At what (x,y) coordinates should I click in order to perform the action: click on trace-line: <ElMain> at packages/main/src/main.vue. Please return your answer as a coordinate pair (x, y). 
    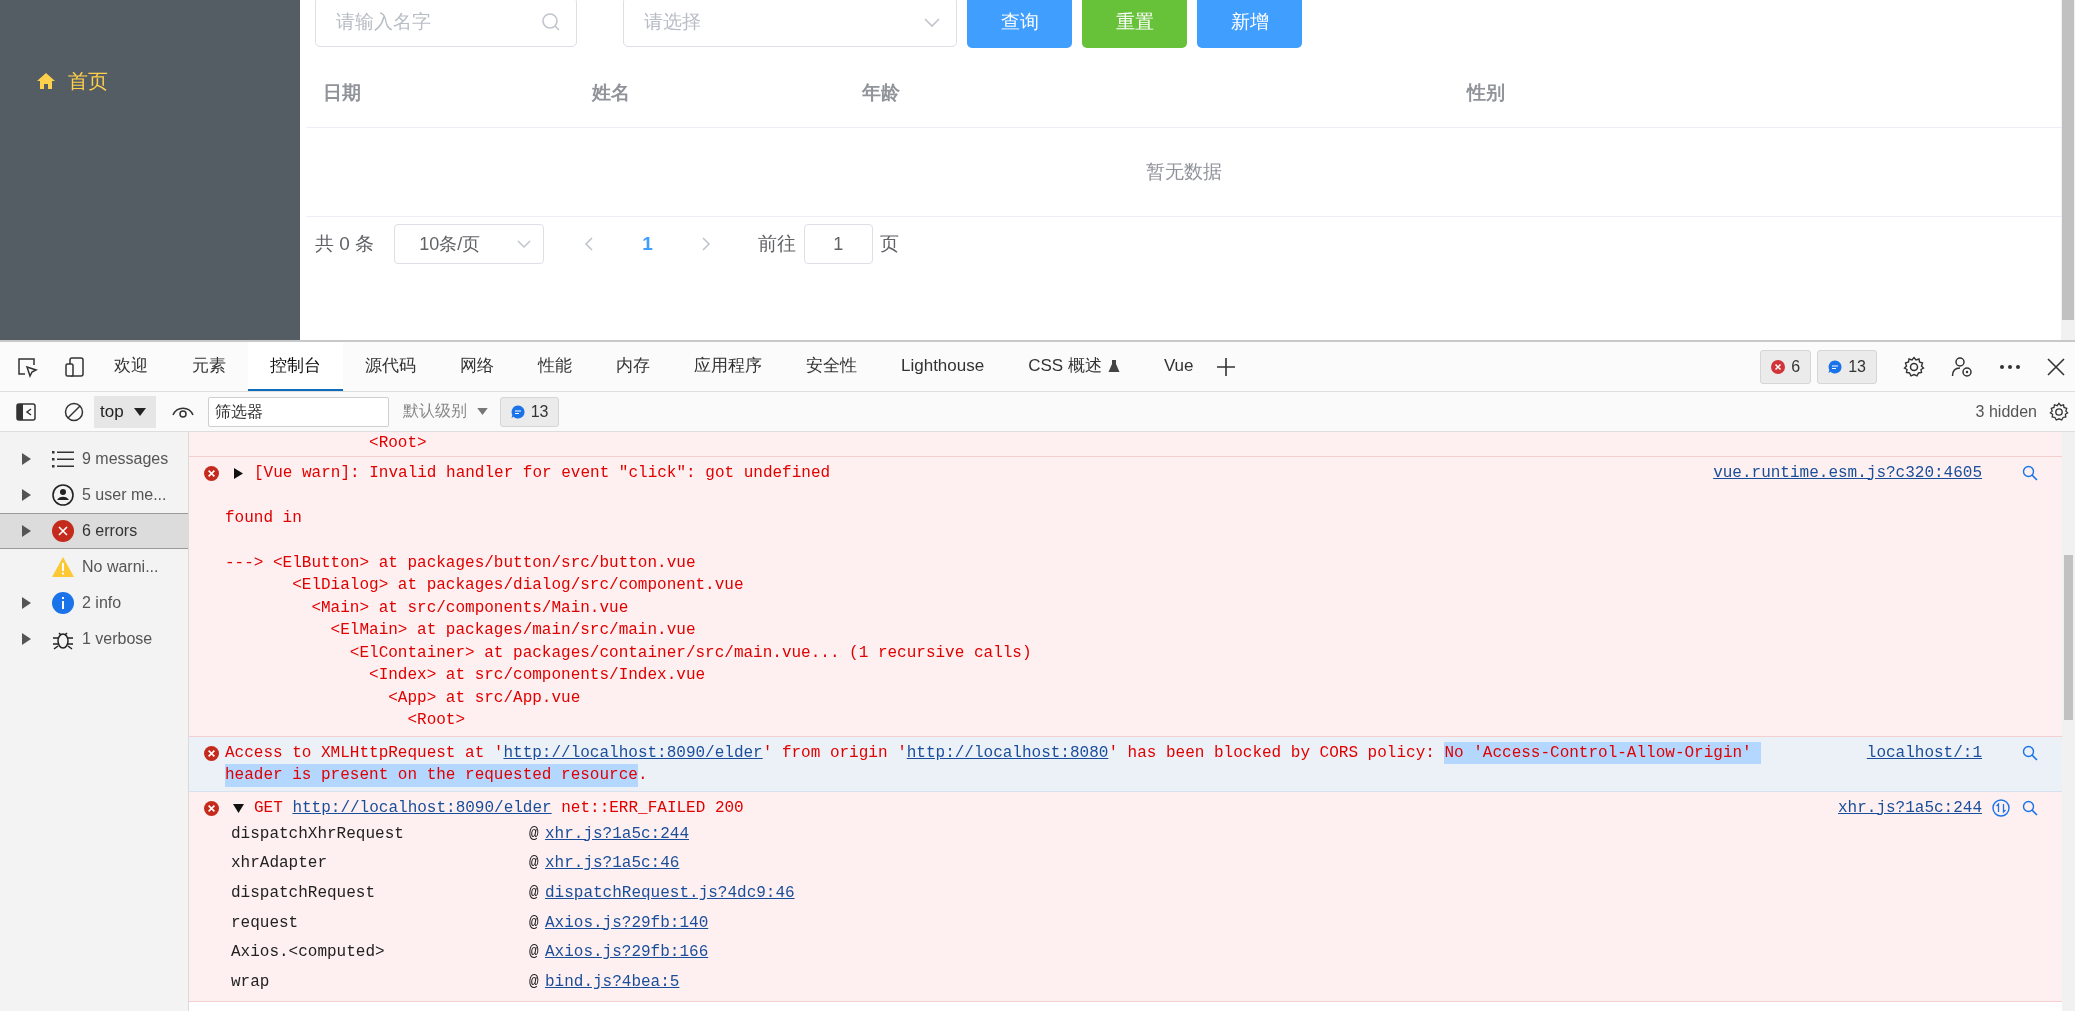
    Looking at the image, I should click on (513, 630).